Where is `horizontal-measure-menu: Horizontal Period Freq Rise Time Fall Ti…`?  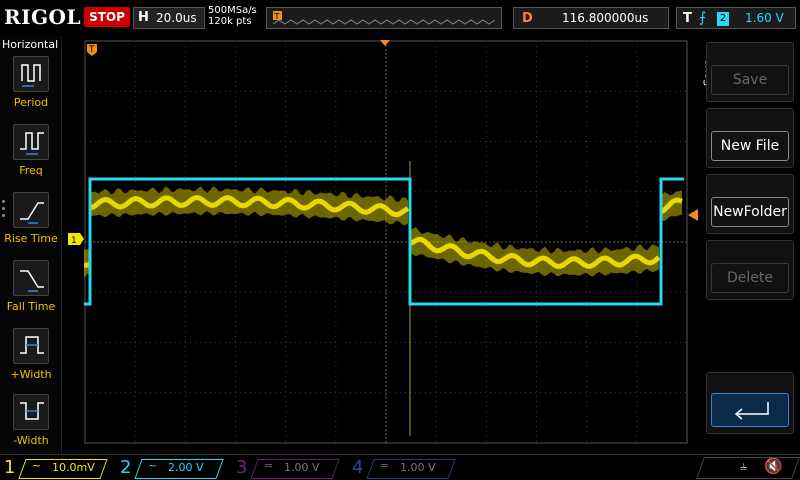
horizontal-measure-menu: Horizontal Period Freq Rise Time Fall Ti… is located at coordinates (31, 245).